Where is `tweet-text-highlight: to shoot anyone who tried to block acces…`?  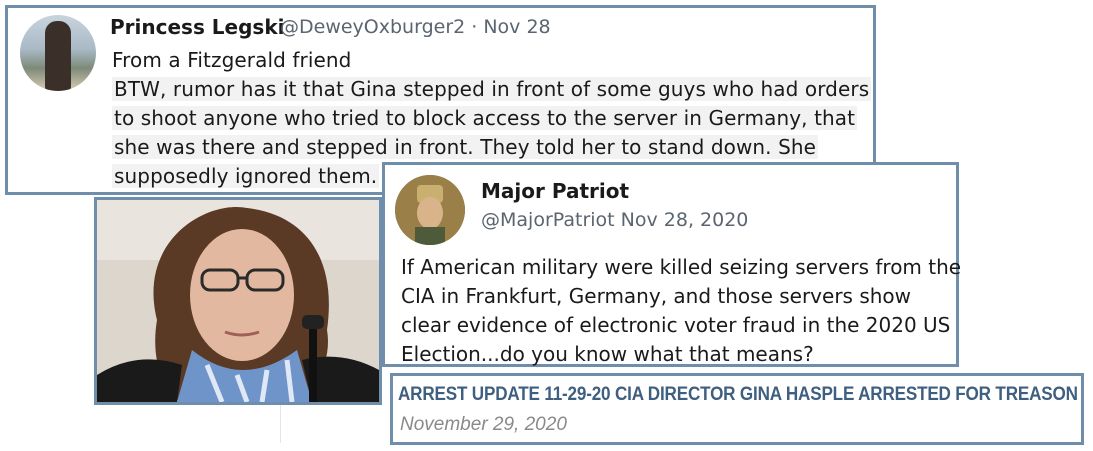
tweet-text-highlight: to shoot anyone who tried to block acces… is located at coordinates (485, 118).